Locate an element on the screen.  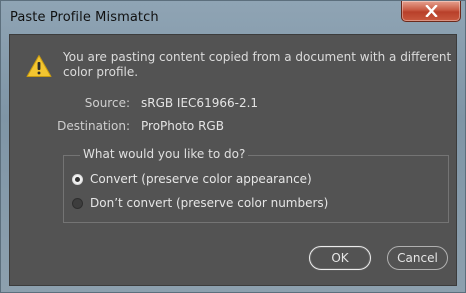
option-dont-convert: Don’t convert (preserve color numbers) is located at coordinates (200, 203).